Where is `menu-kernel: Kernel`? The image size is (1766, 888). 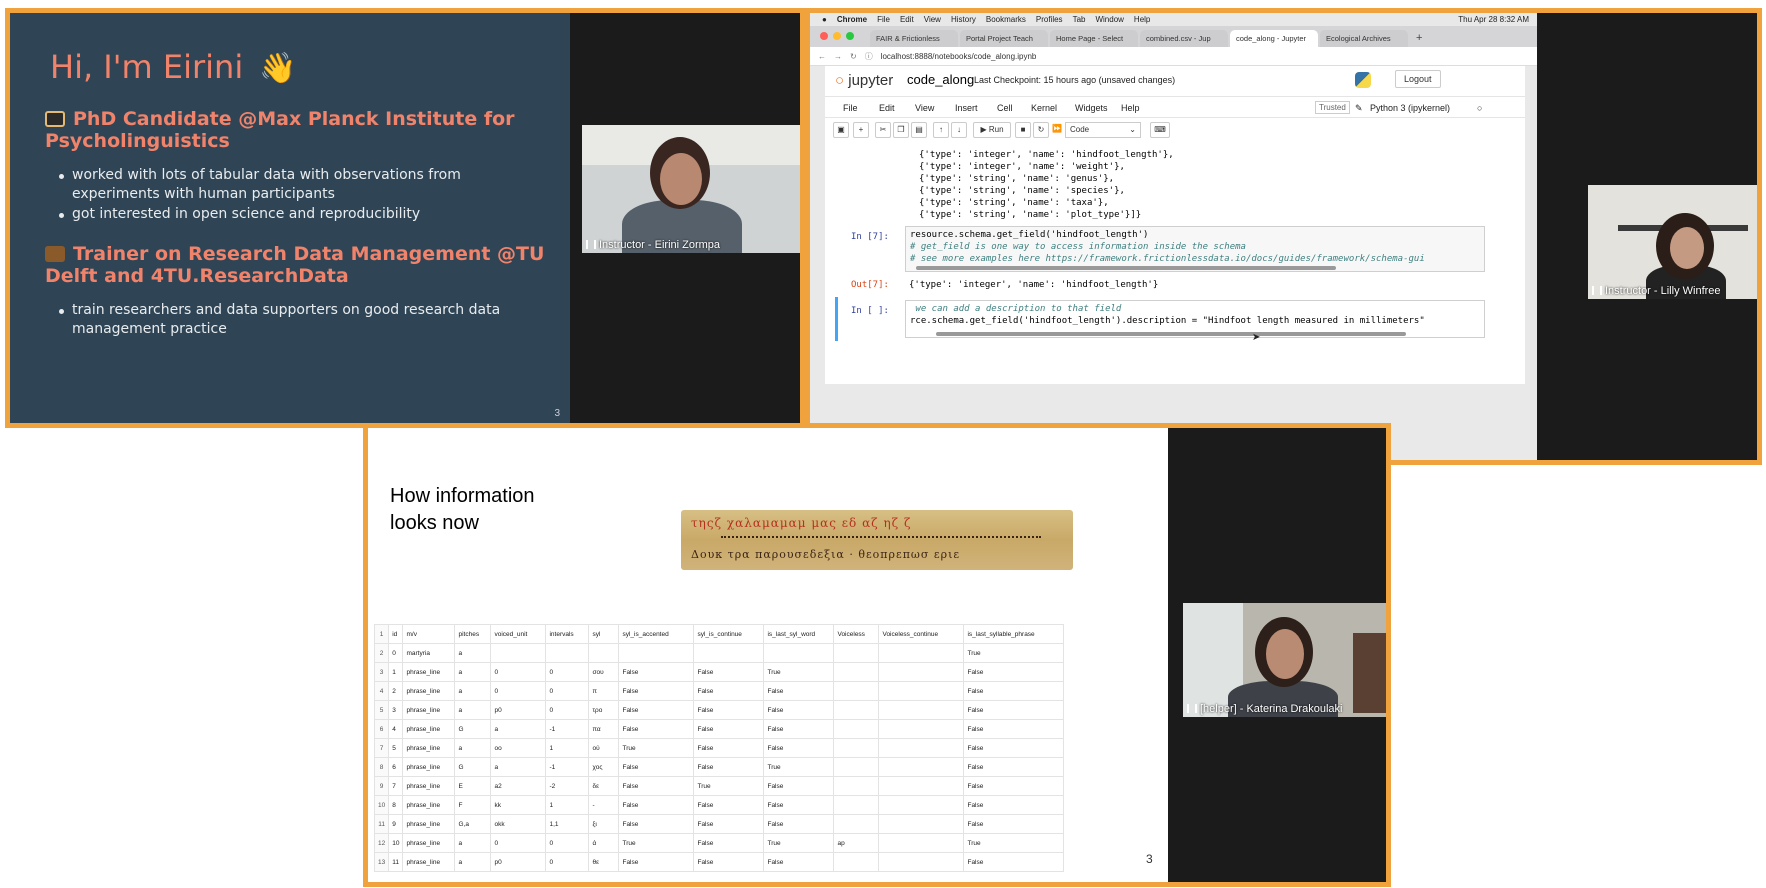 menu-kernel: Kernel is located at coordinates (1044, 108).